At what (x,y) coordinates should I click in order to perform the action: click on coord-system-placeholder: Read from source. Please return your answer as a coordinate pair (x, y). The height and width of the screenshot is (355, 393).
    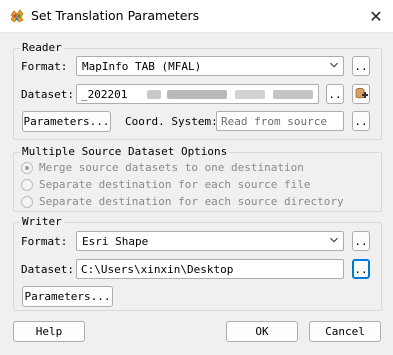
    Looking at the image, I should click on (274, 121).